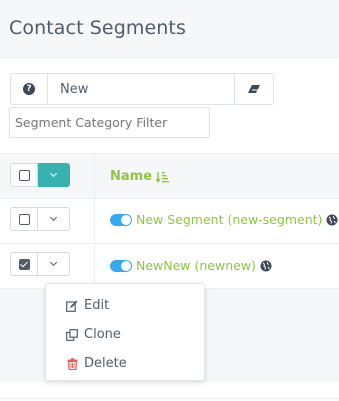  I want to click on menu-item-clone: Clone, so click(125, 334).